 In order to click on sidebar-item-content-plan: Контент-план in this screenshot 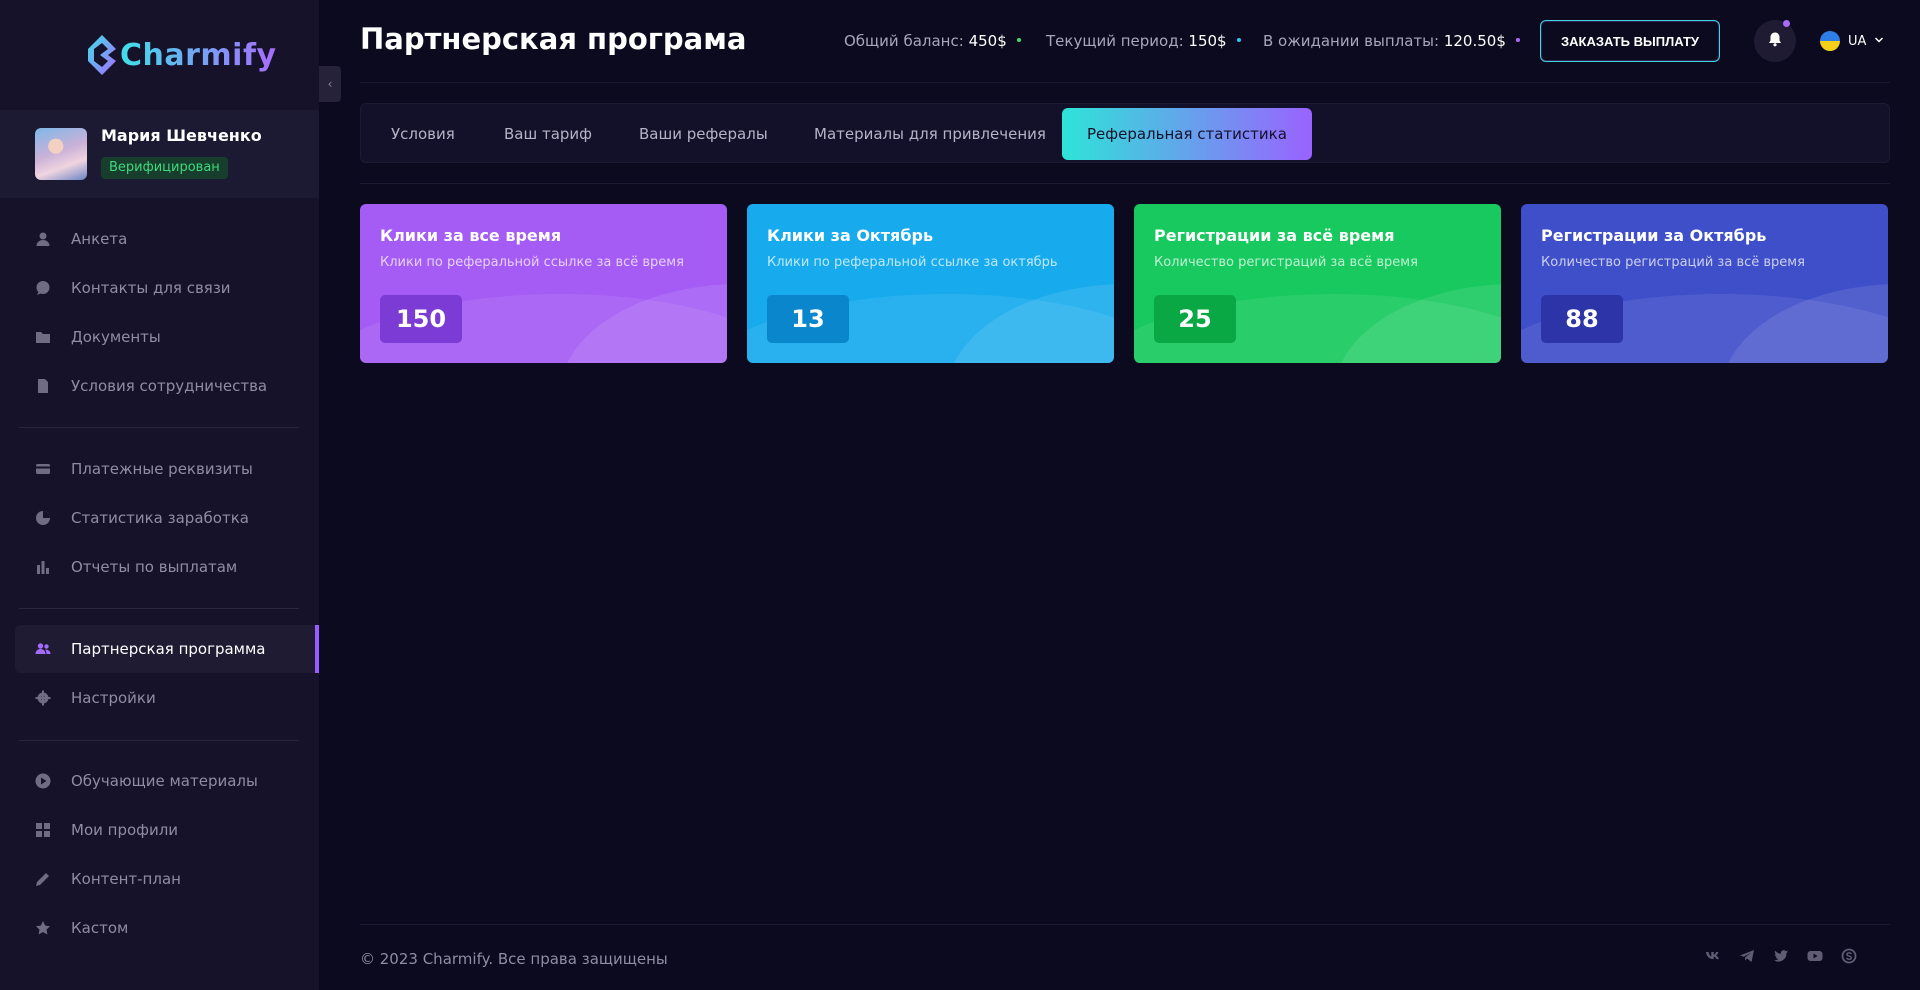, I will do `click(167, 879)`.